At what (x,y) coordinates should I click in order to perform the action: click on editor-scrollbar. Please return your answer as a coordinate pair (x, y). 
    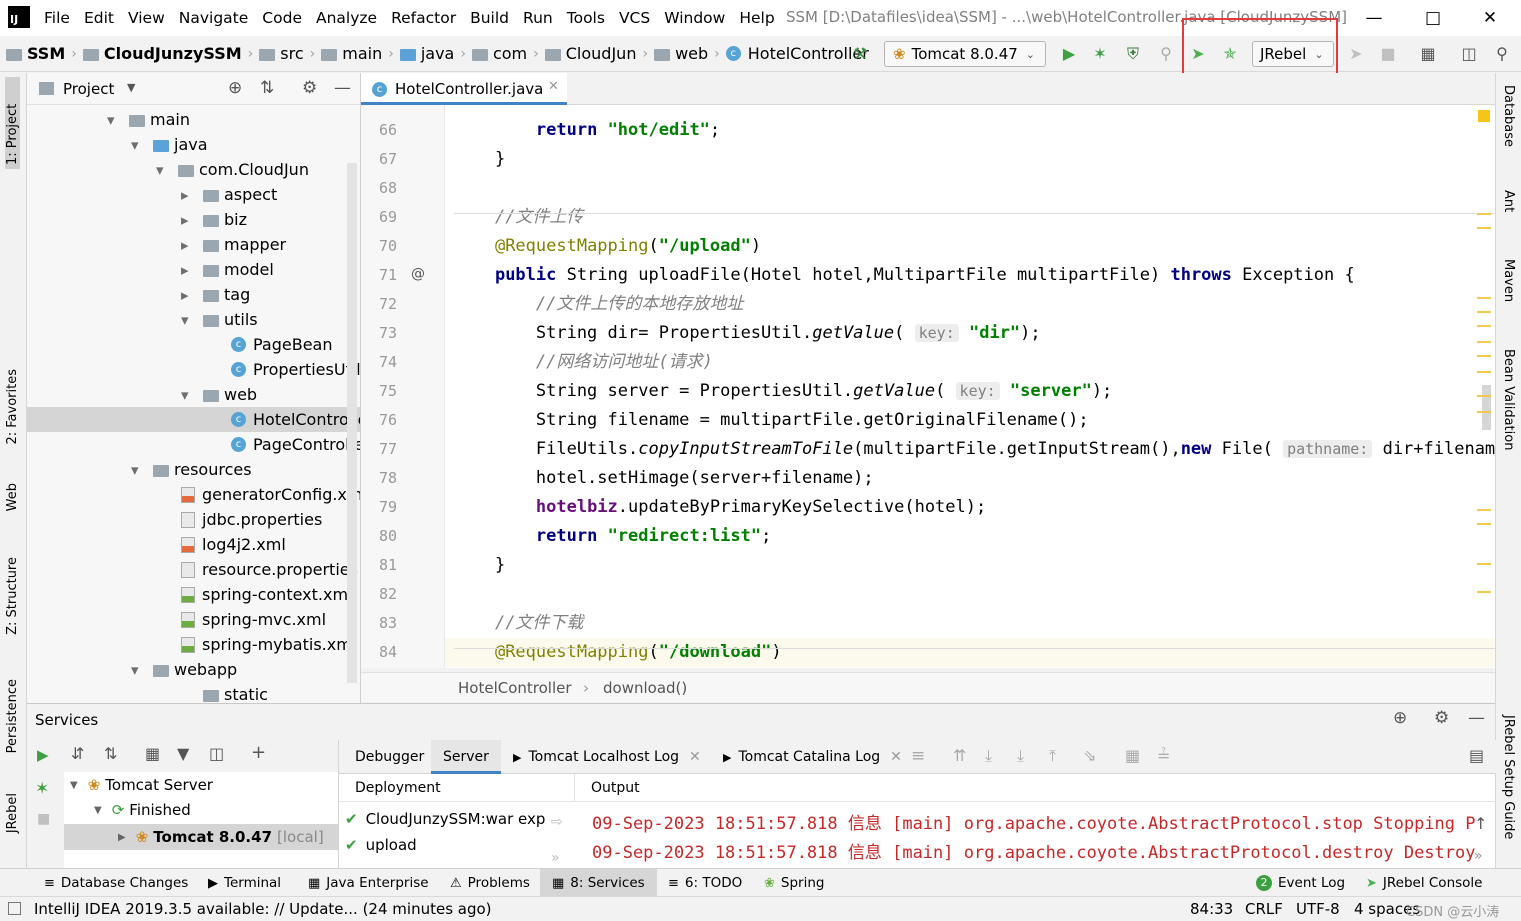
    Looking at the image, I should click on (1486, 407).